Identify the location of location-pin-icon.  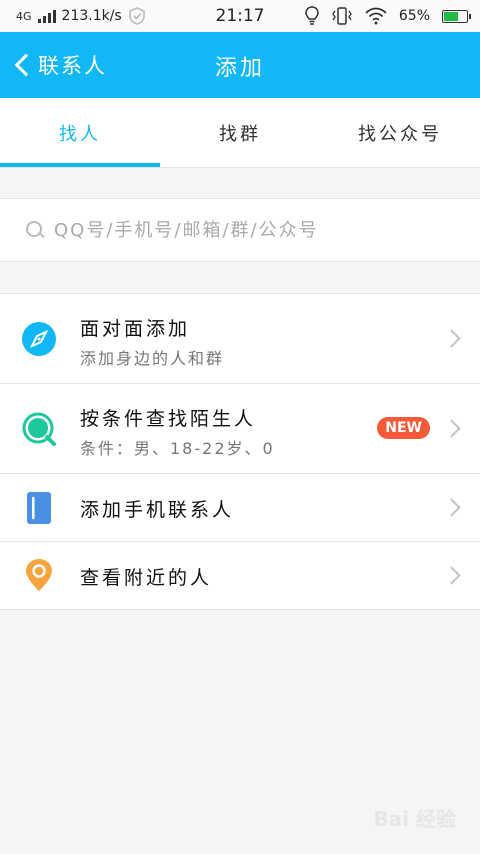
(39, 575).